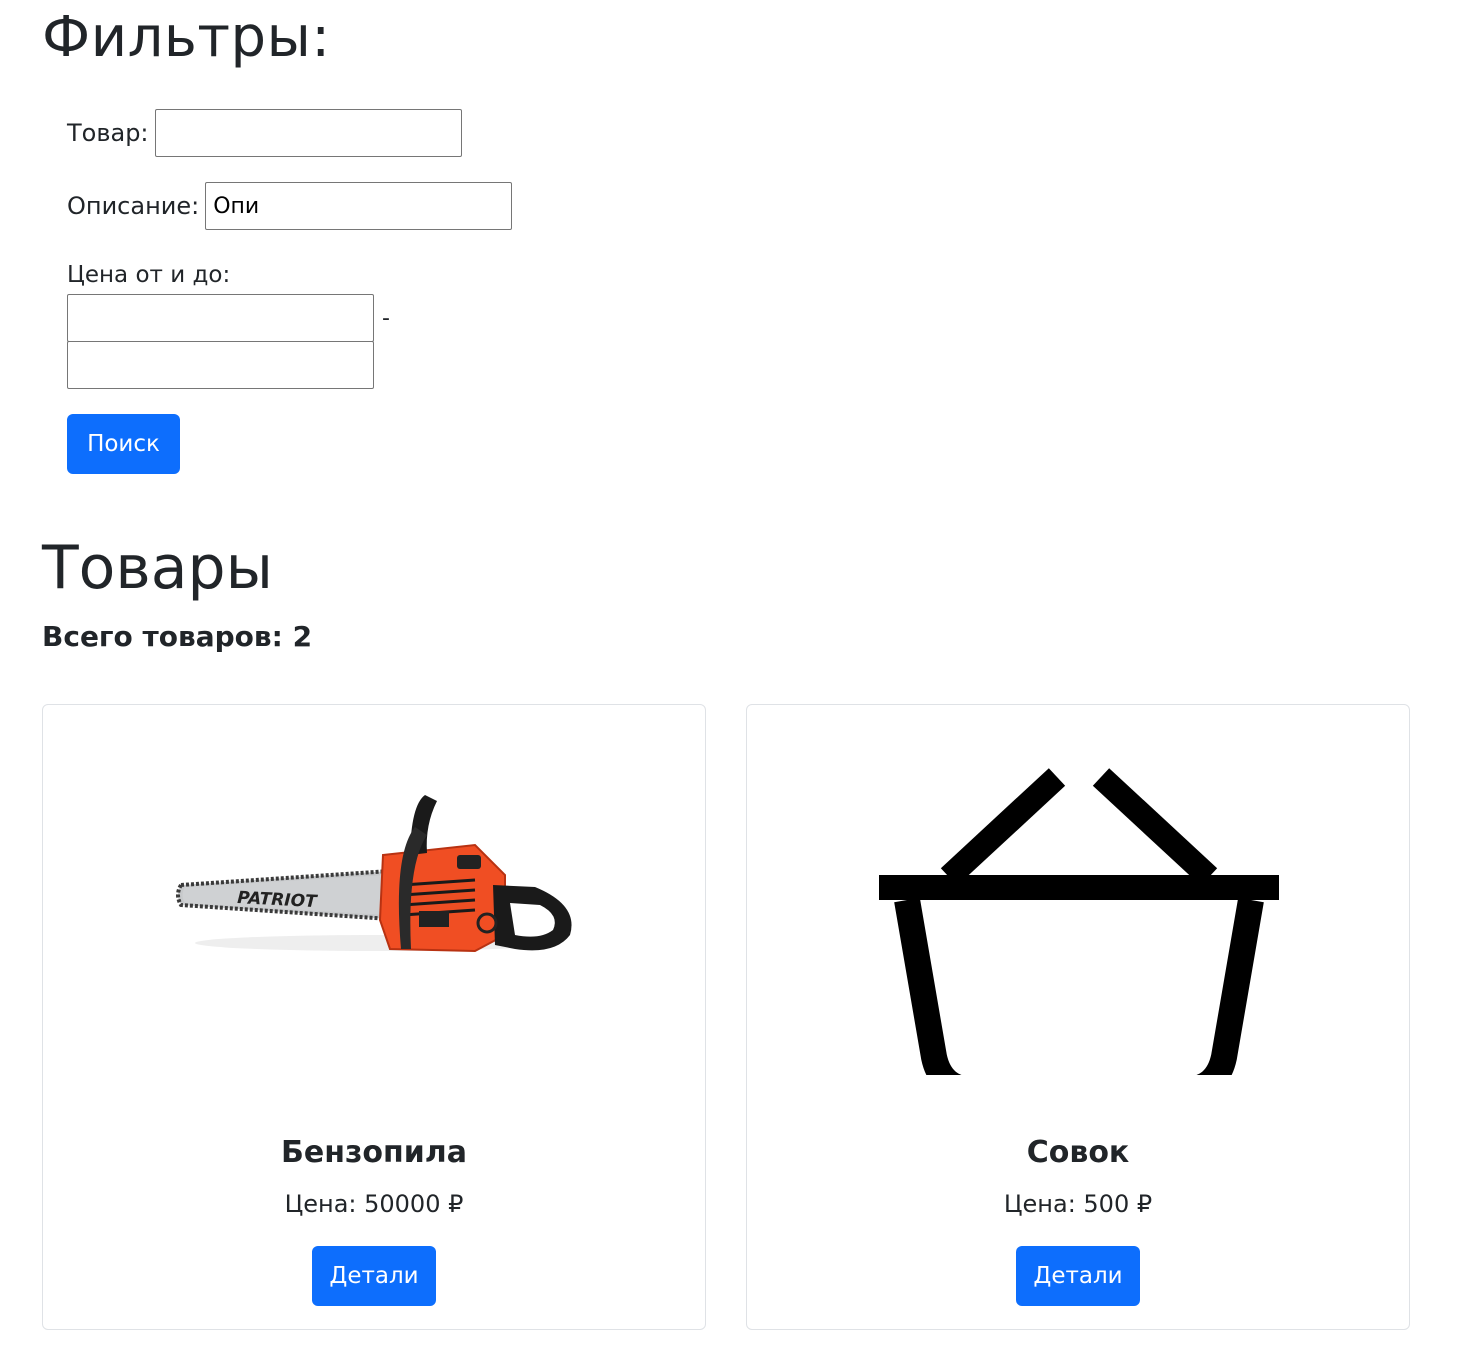 This screenshot has width=1468, height=1359. Describe the element at coordinates (133, 206) in the screenshot. I see `description-filter-label: Описание:` at that location.